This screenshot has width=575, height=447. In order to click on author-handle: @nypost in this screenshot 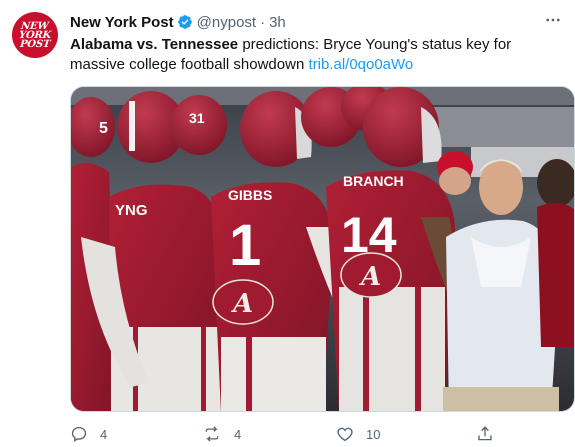, I will do `click(226, 22)`.